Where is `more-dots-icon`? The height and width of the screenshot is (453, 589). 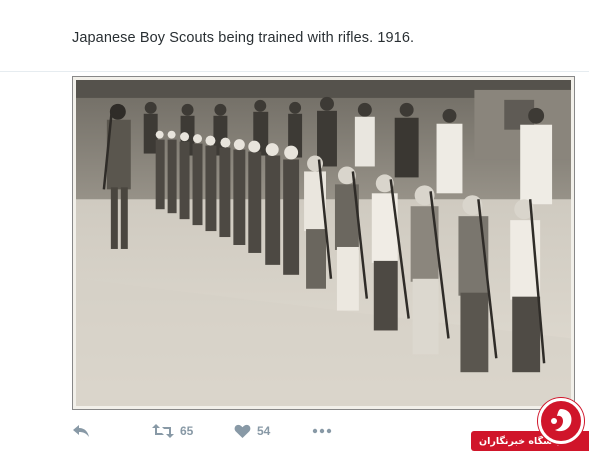
more-dots-icon is located at coordinates (322, 431).